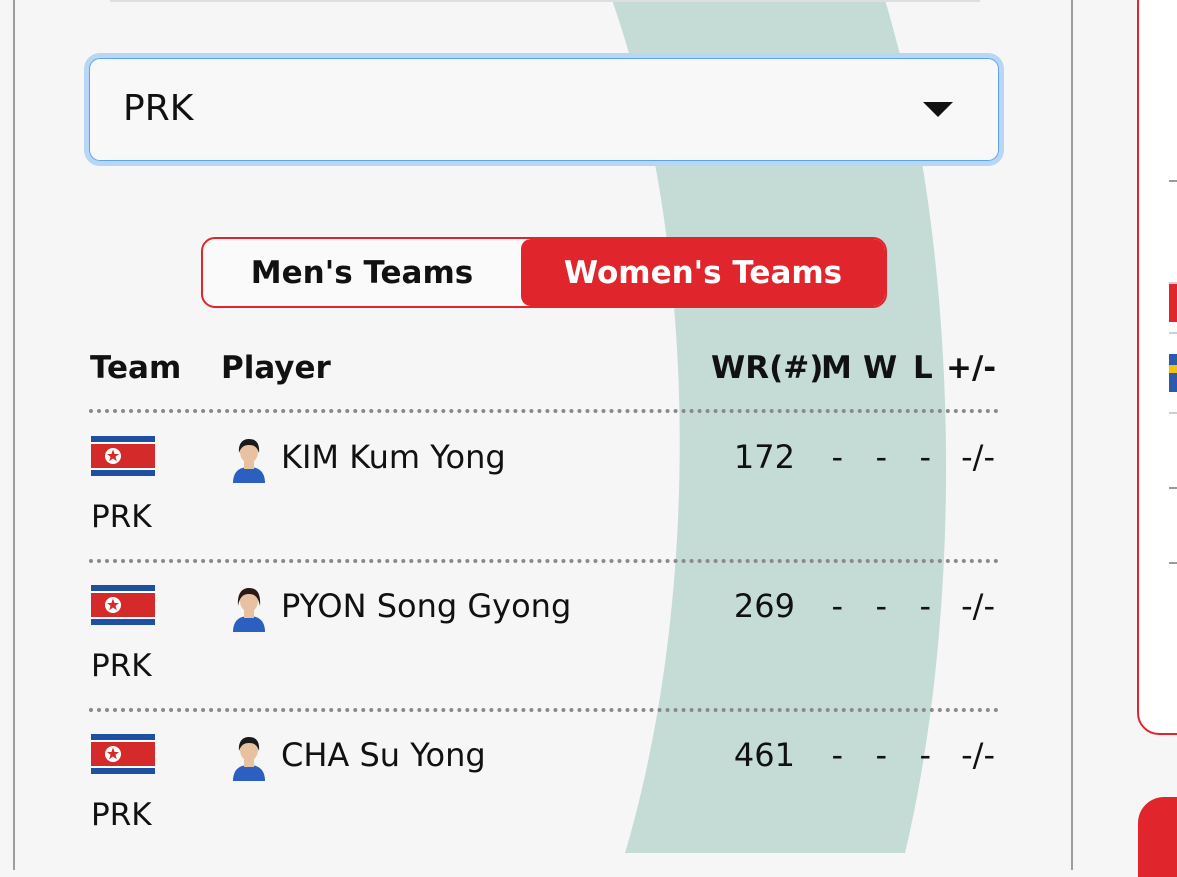 The width and height of the screenshot is (1177, 877). Describe the element at coordinates (136, 368) in the screenshot. I see `header-team: Team` at that location.